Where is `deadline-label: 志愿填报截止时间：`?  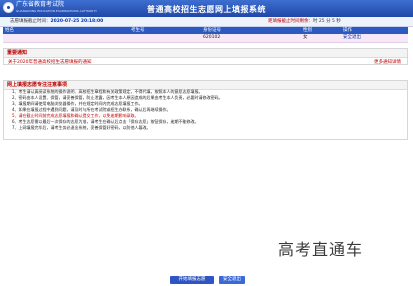
deadline-label: 志愿填报截止时间： is located at coordinates (30, 21).